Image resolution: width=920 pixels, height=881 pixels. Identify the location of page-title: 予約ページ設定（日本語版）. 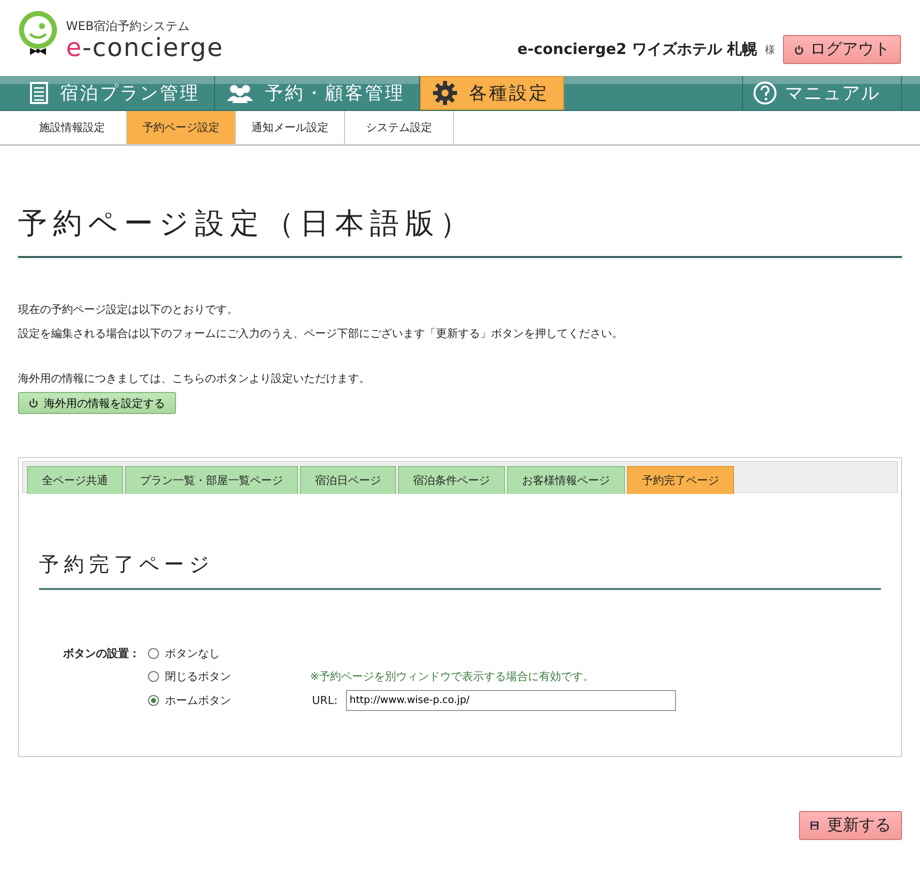
(460, 231).